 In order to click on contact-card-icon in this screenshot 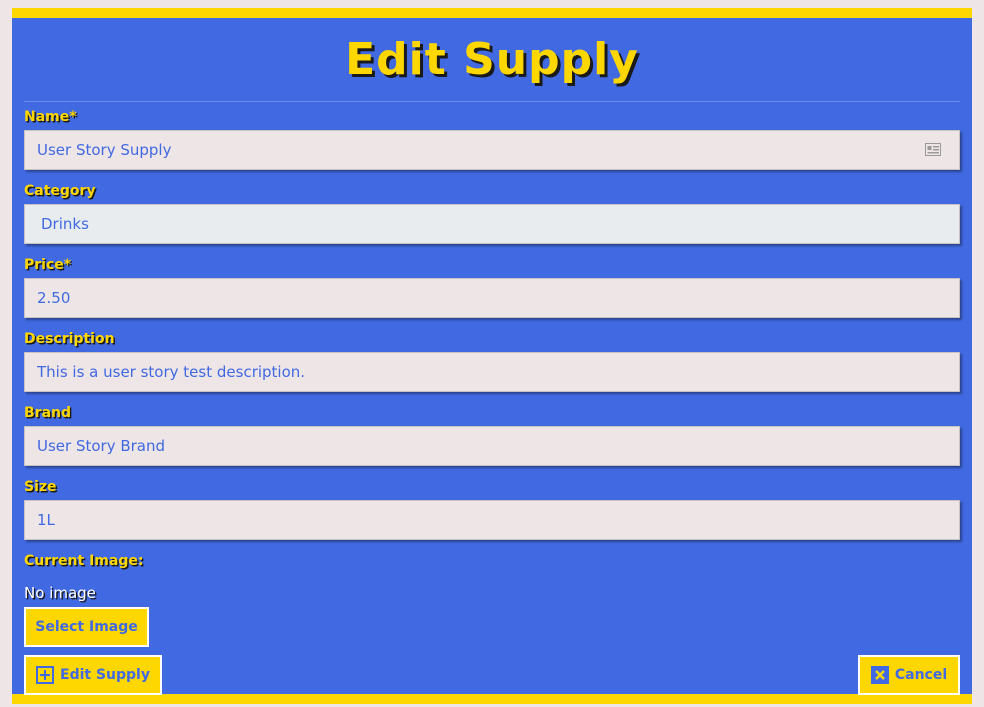, I will do `click(933, 149)`.